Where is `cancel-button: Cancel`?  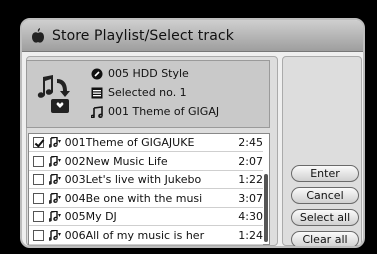
cancel-button: Cancel is located at coordinates (325, 195).